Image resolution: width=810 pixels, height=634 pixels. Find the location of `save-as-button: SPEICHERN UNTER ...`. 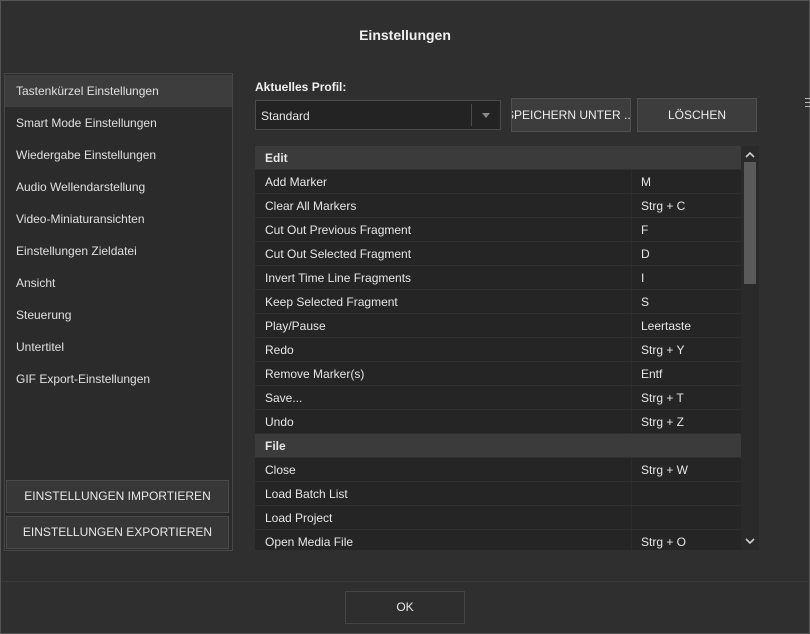

save-as-button: SPEICHERN UNTER ... is located at coordinates (571, 115).